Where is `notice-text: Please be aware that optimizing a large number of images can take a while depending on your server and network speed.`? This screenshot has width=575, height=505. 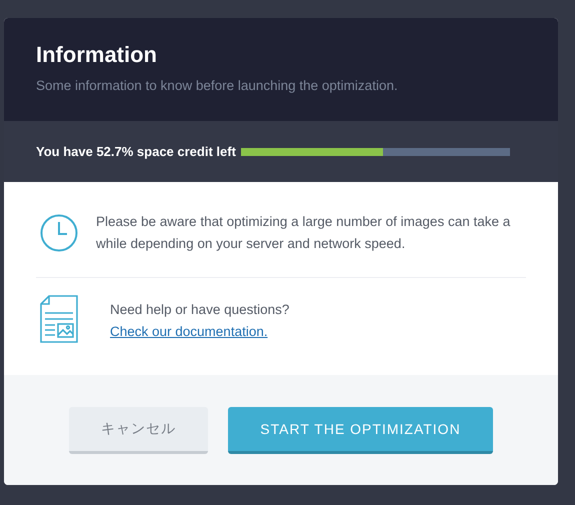
notice-text: Please be aware that optimizing a large number of images can take a while depending on your server and network speed. is located at coordinates (304, 233).